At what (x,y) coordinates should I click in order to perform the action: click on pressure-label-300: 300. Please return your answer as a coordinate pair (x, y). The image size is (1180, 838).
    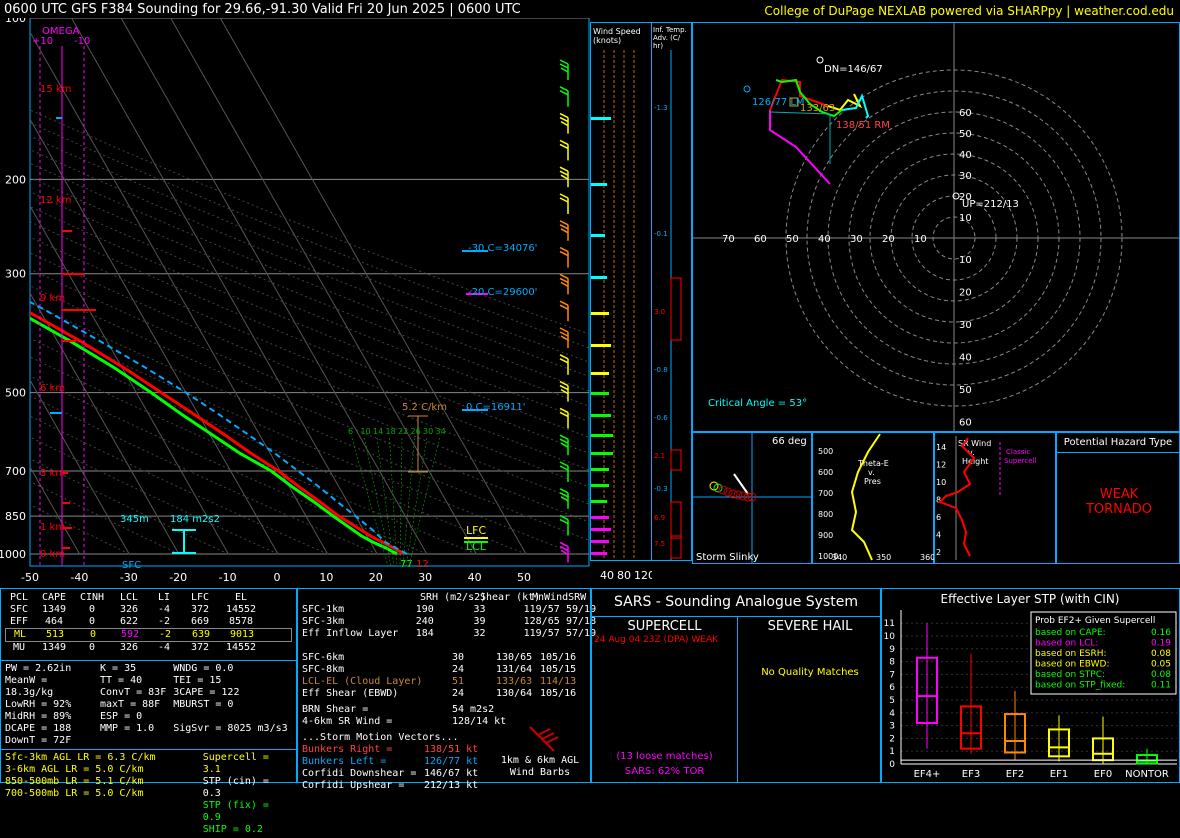
    Looking at the image, I should click on (15, 274).